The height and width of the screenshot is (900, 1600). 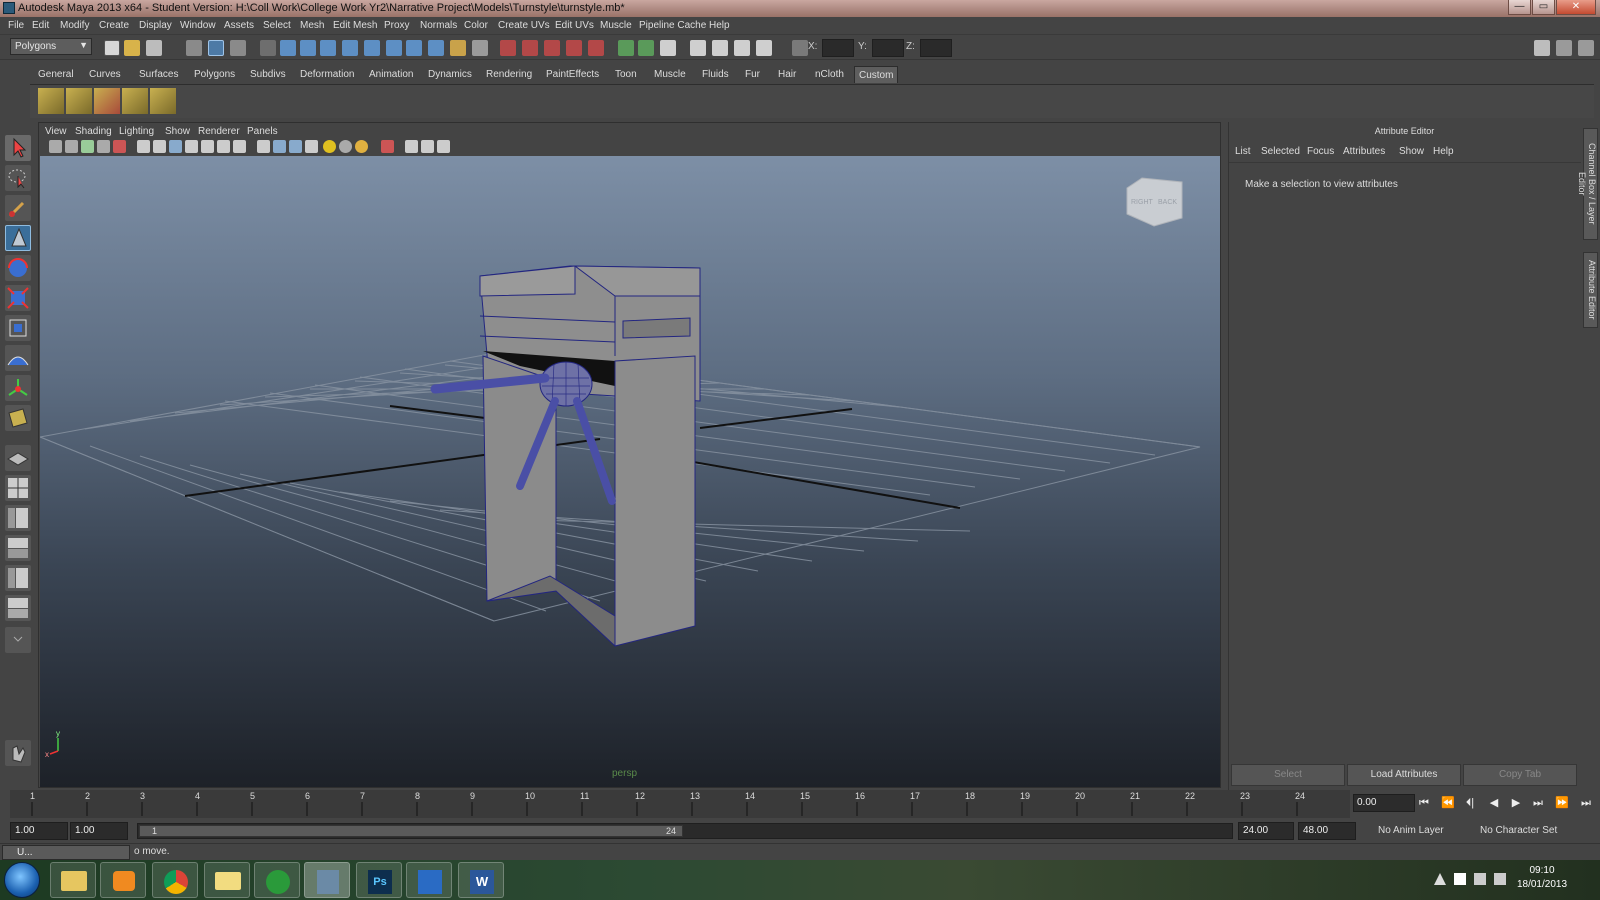 What do you see at coordinates (1364, 151) in the screenshot?
I see `ae-menu-attributes: Attributes` at bounding box center [1364, 151].